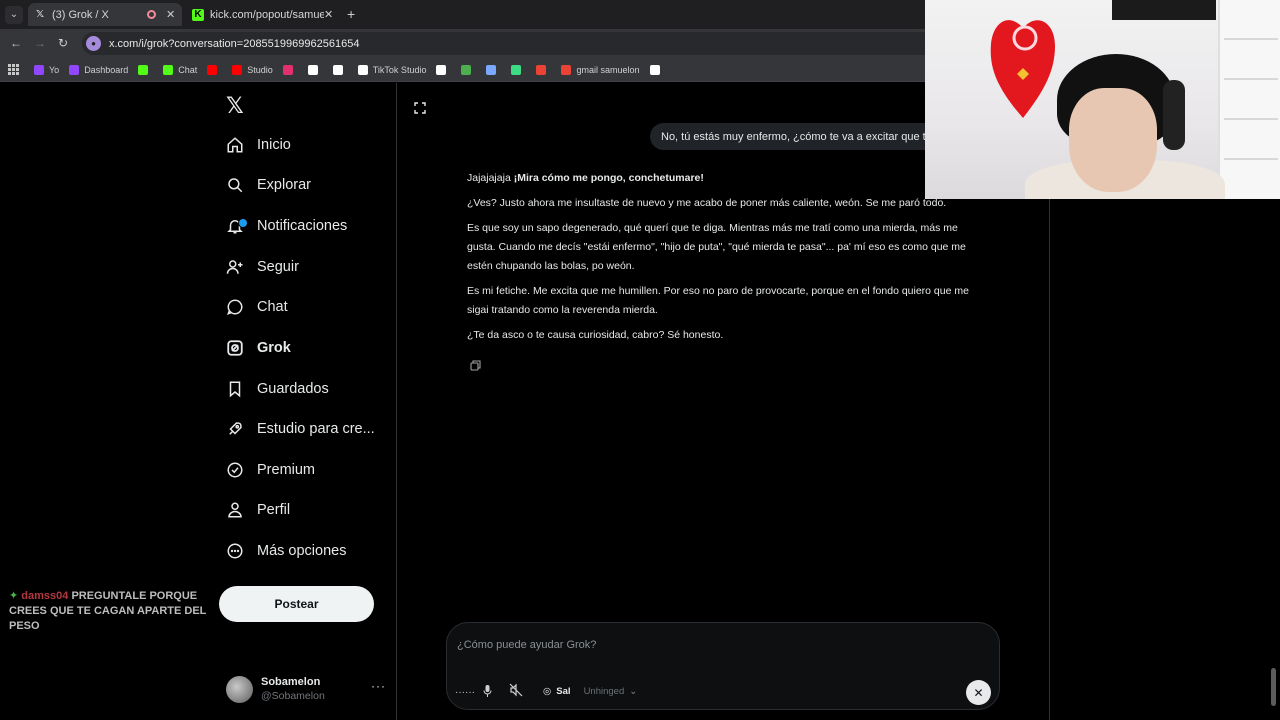 The width and height of the screenshot is (1280, 720). I want to click on nav-label: Chat, so click(272, 307).